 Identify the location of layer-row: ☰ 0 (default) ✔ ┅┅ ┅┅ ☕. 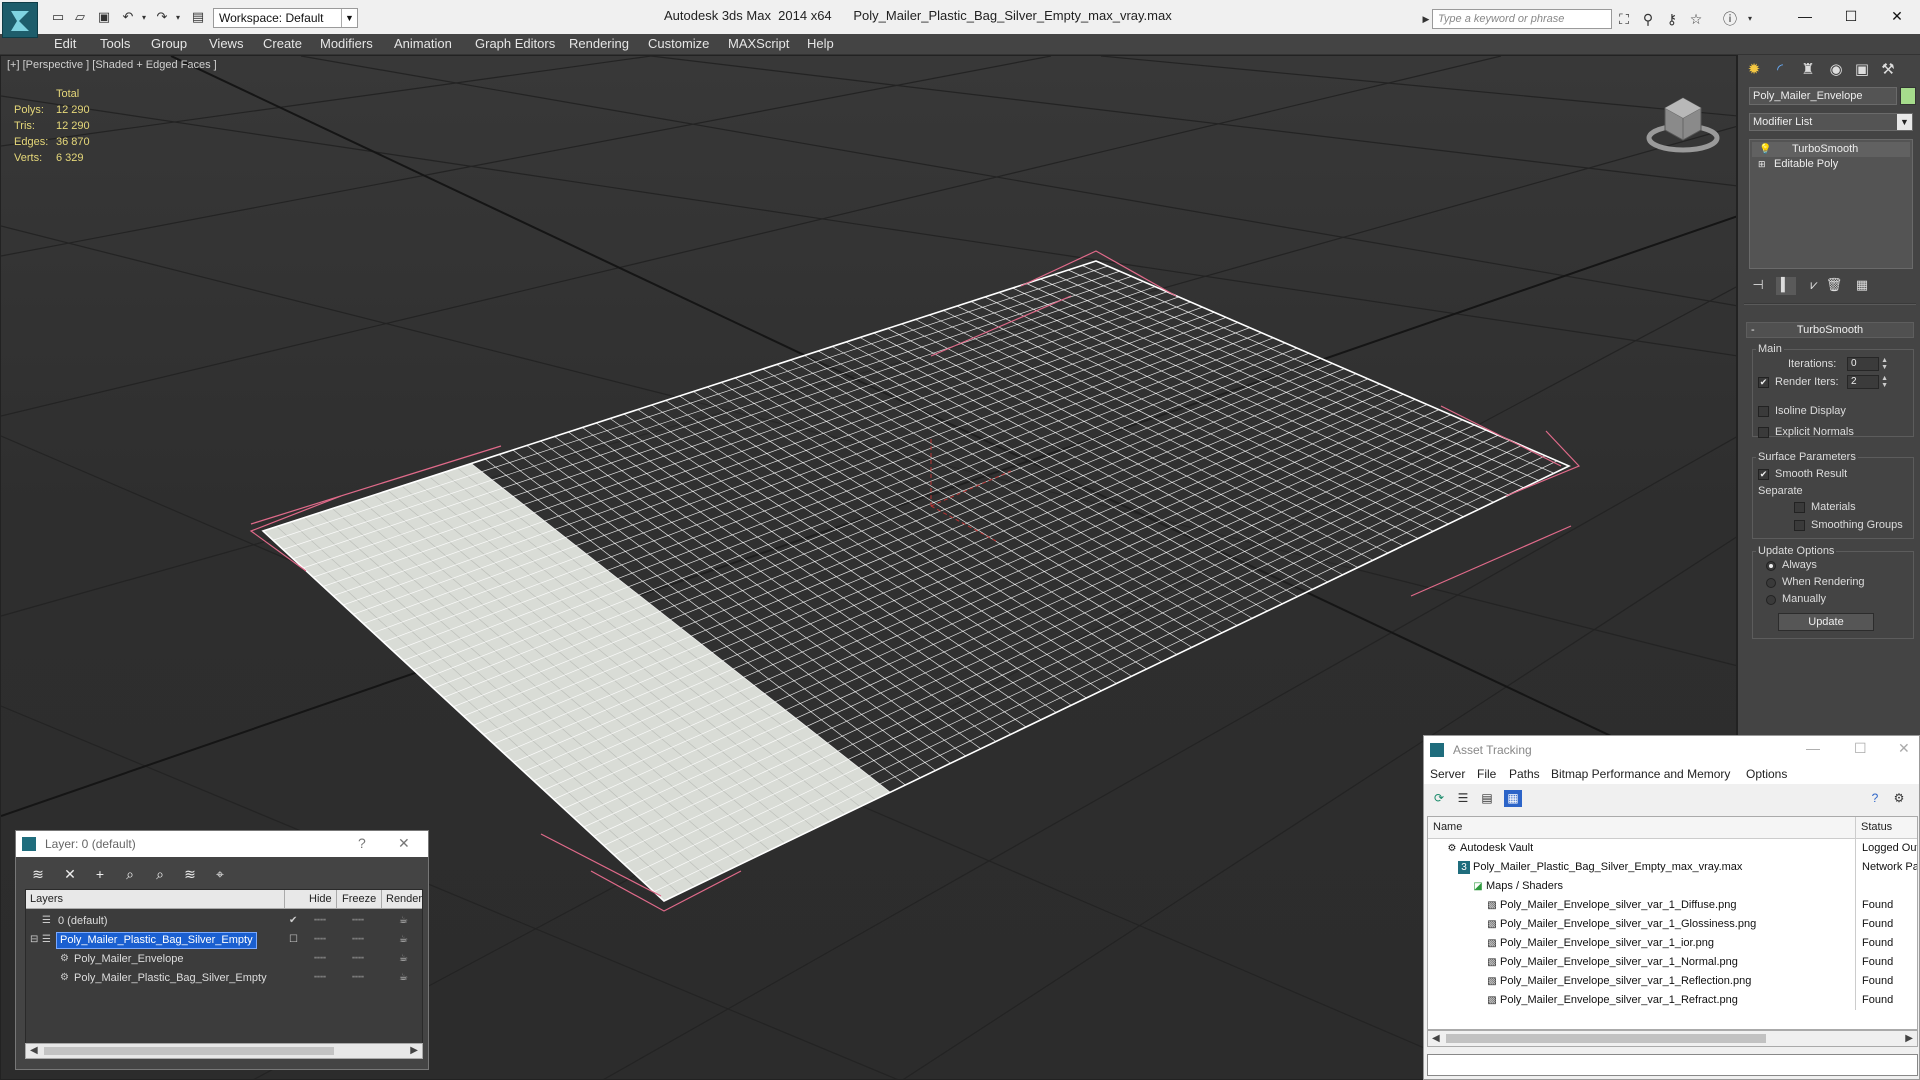
(224, 921).